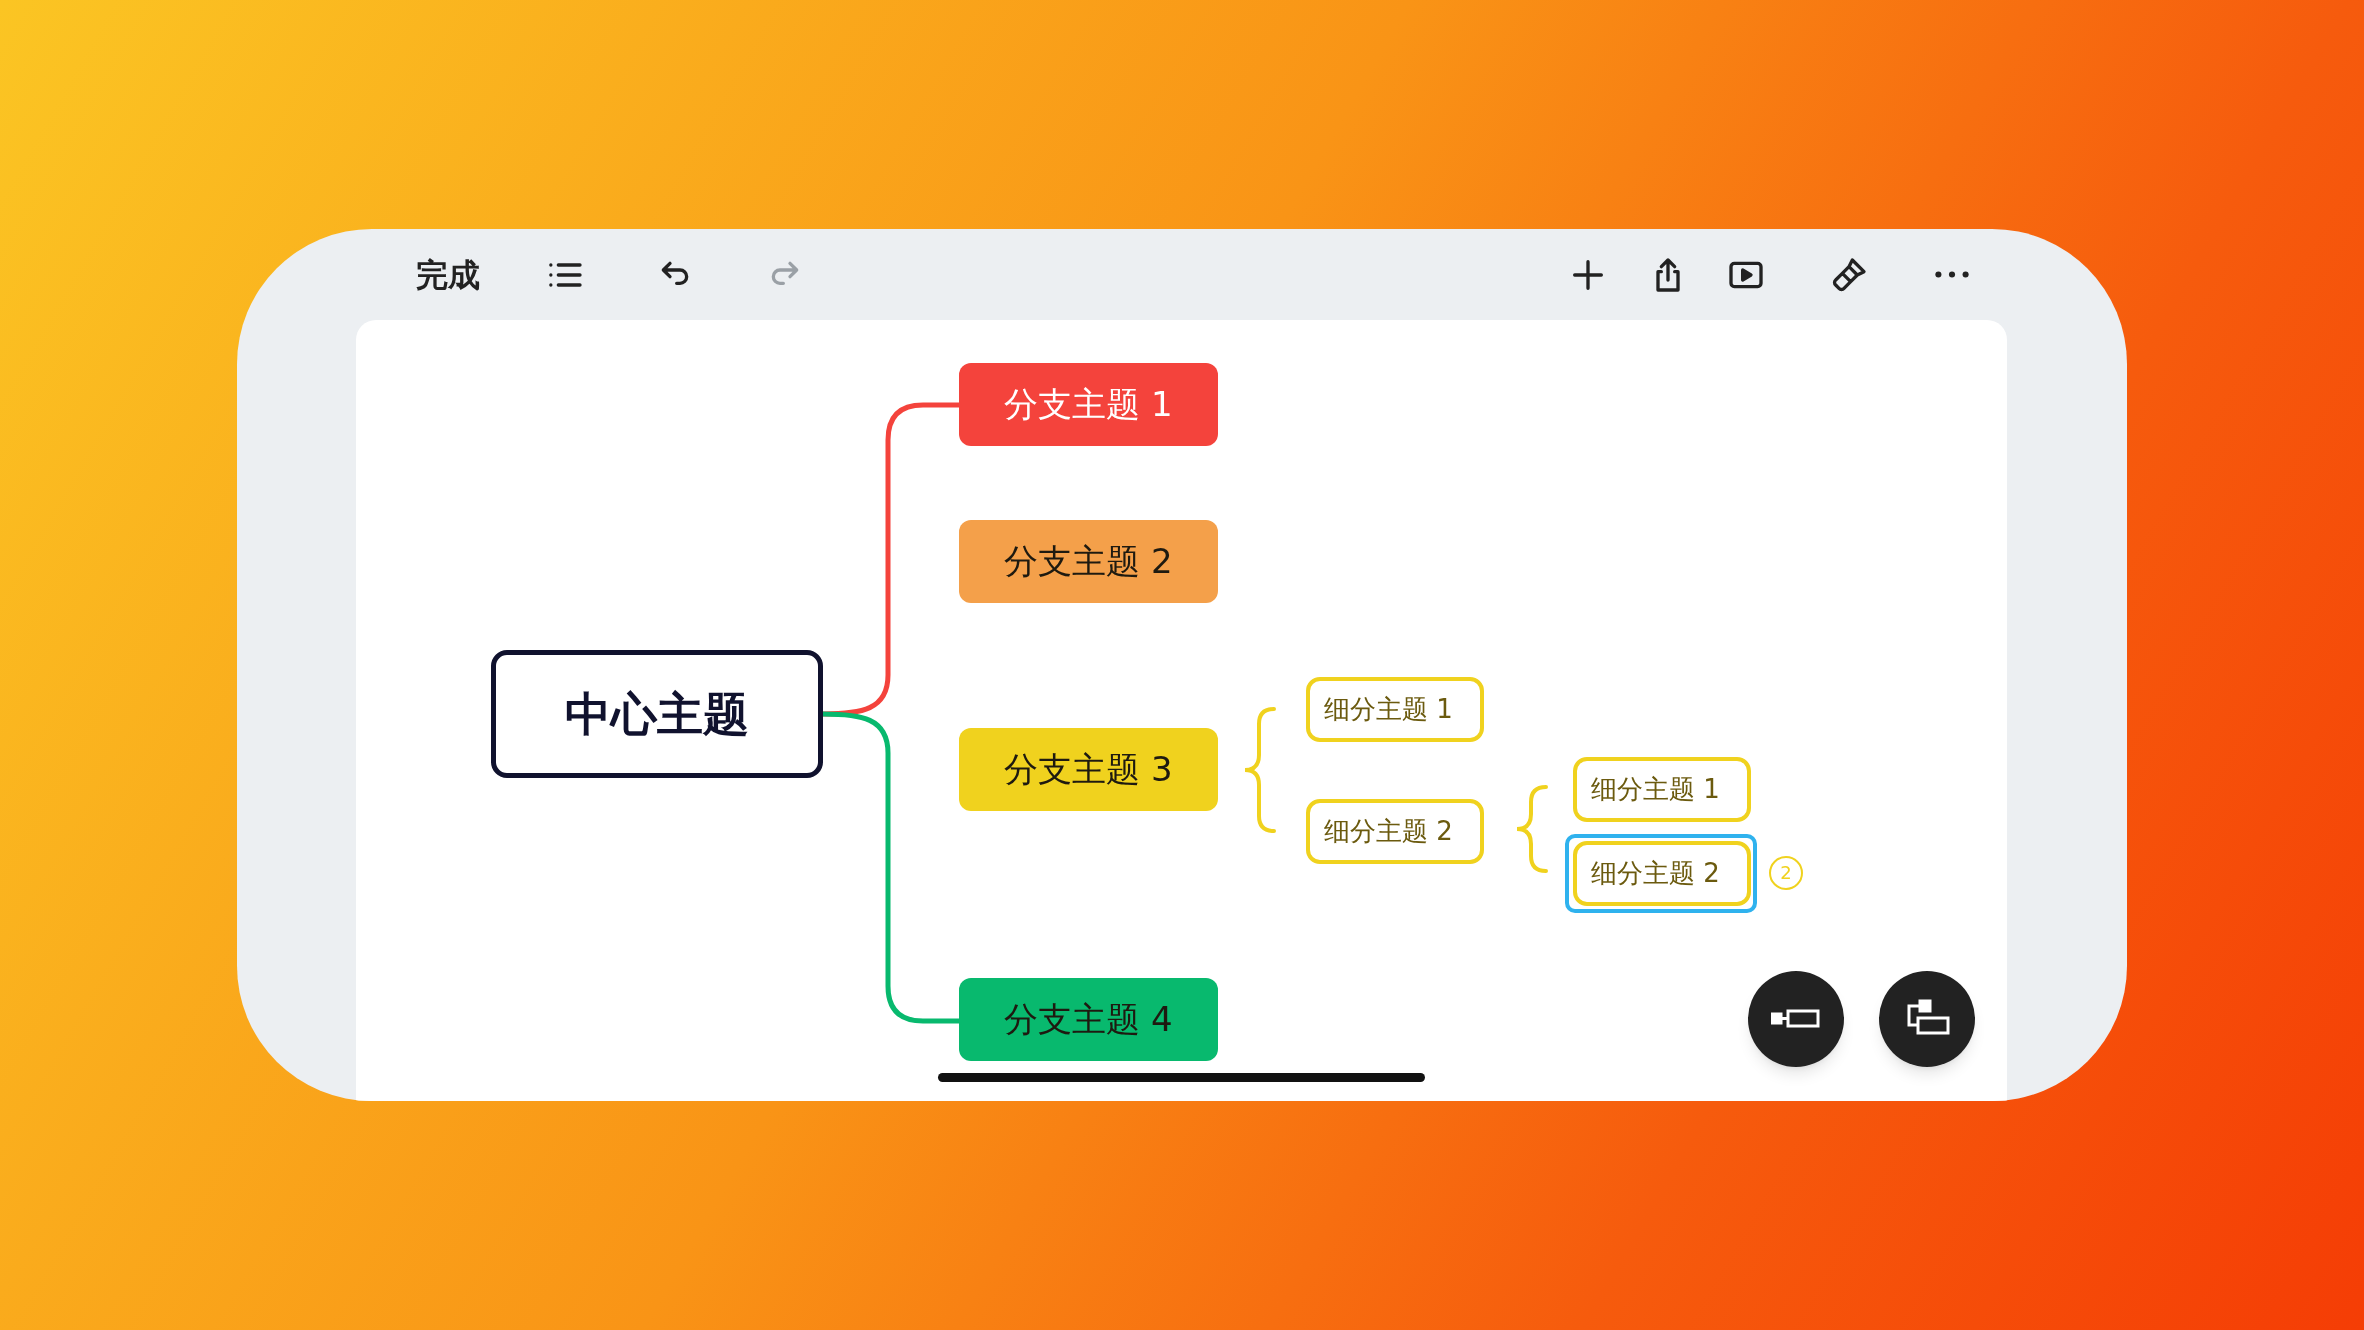 Image resolution: width=2364 pixels, height=1330 pixels. What do you see at coordinates (448, 274) in the screenshot?
I see `done-button: 完成` at bounding box center [448, 274].